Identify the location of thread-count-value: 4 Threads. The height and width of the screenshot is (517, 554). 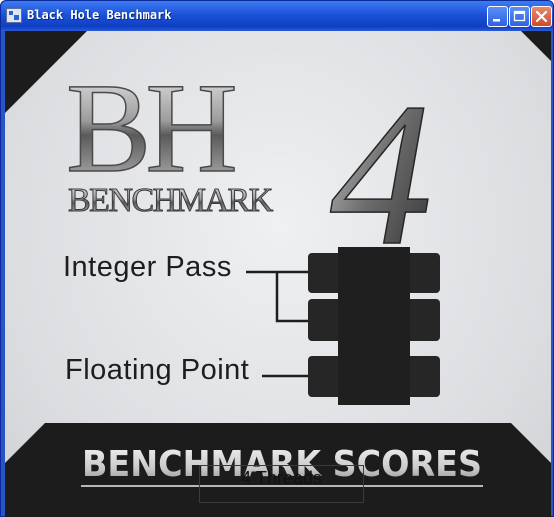
(281, 478).